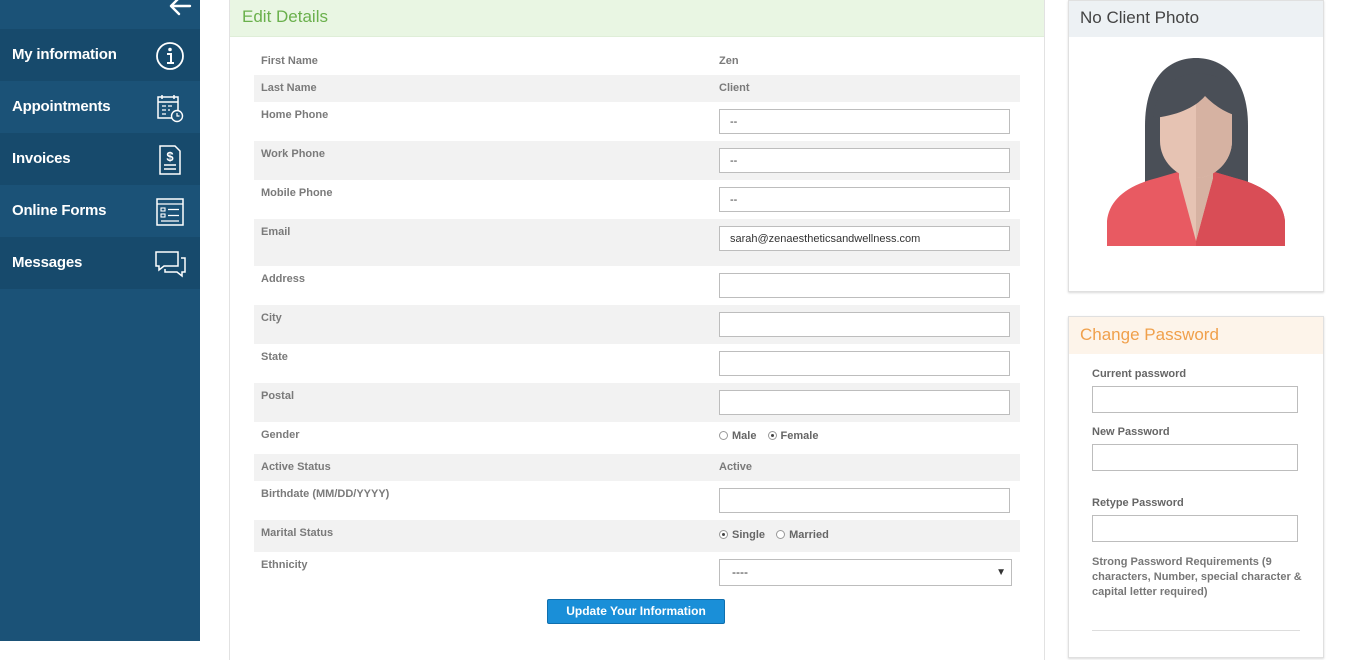  I want to click on active-status-label: Active Status, so click(296, 467).